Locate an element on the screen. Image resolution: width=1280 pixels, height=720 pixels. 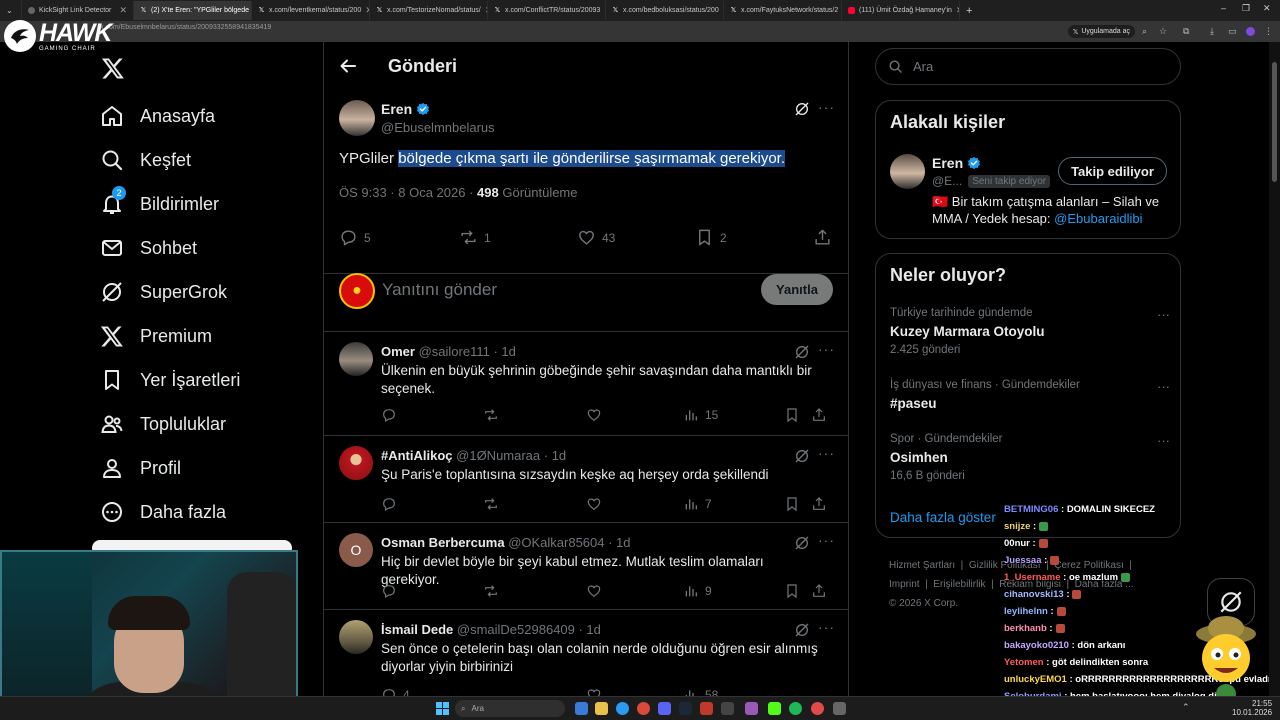
browser-tab: (111) Ümit Özdağ Hamaney'in✕ is located at coordinates (901, 10).